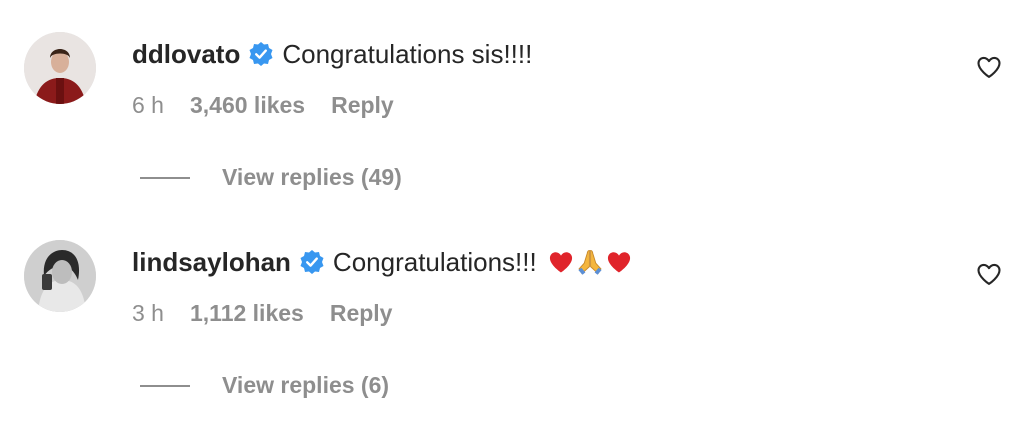  I want to click on likes-count: 3,460 likes, so click(247, 105).